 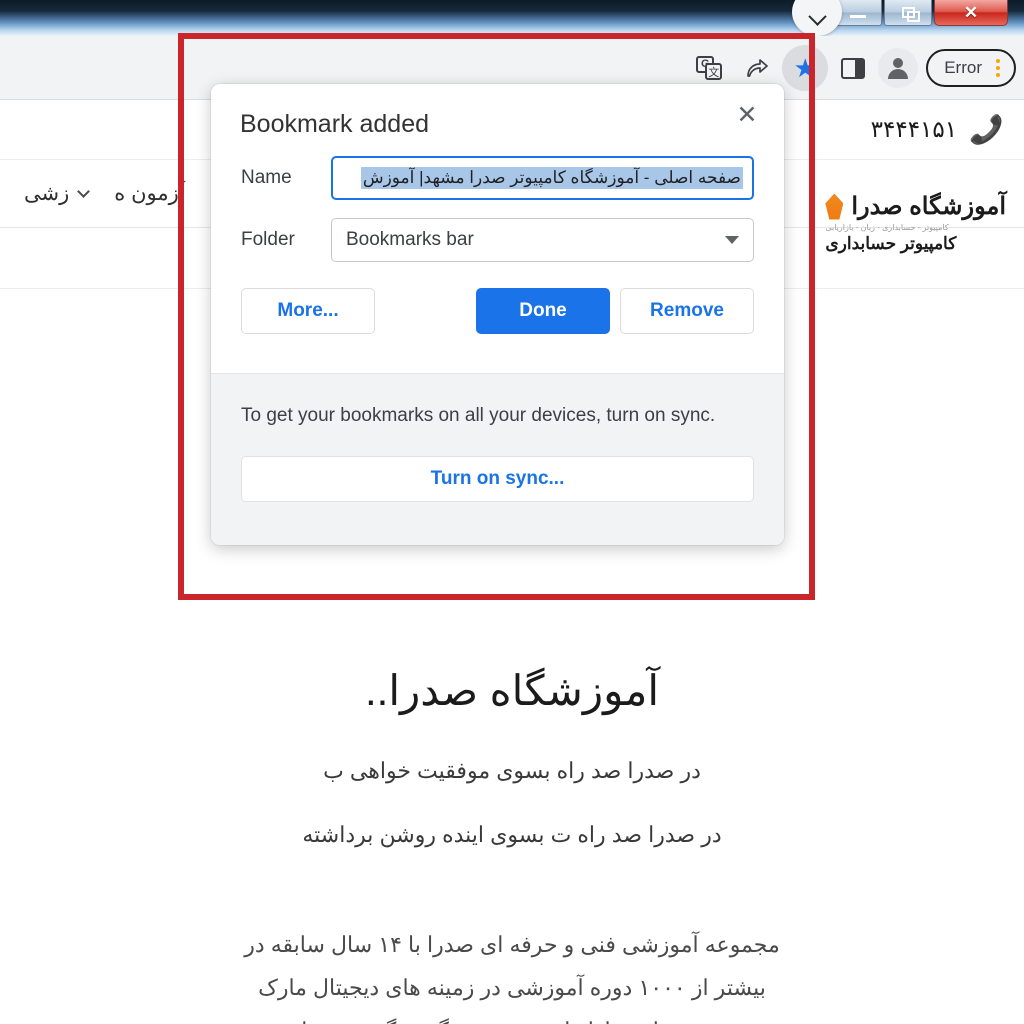 I want to click on error-label: Error, so click(x=963, y=67).